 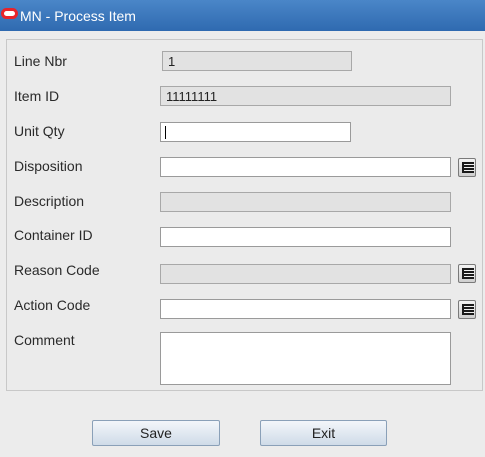 I want to click on exit-button: Exit, so click(x=323, y=433).